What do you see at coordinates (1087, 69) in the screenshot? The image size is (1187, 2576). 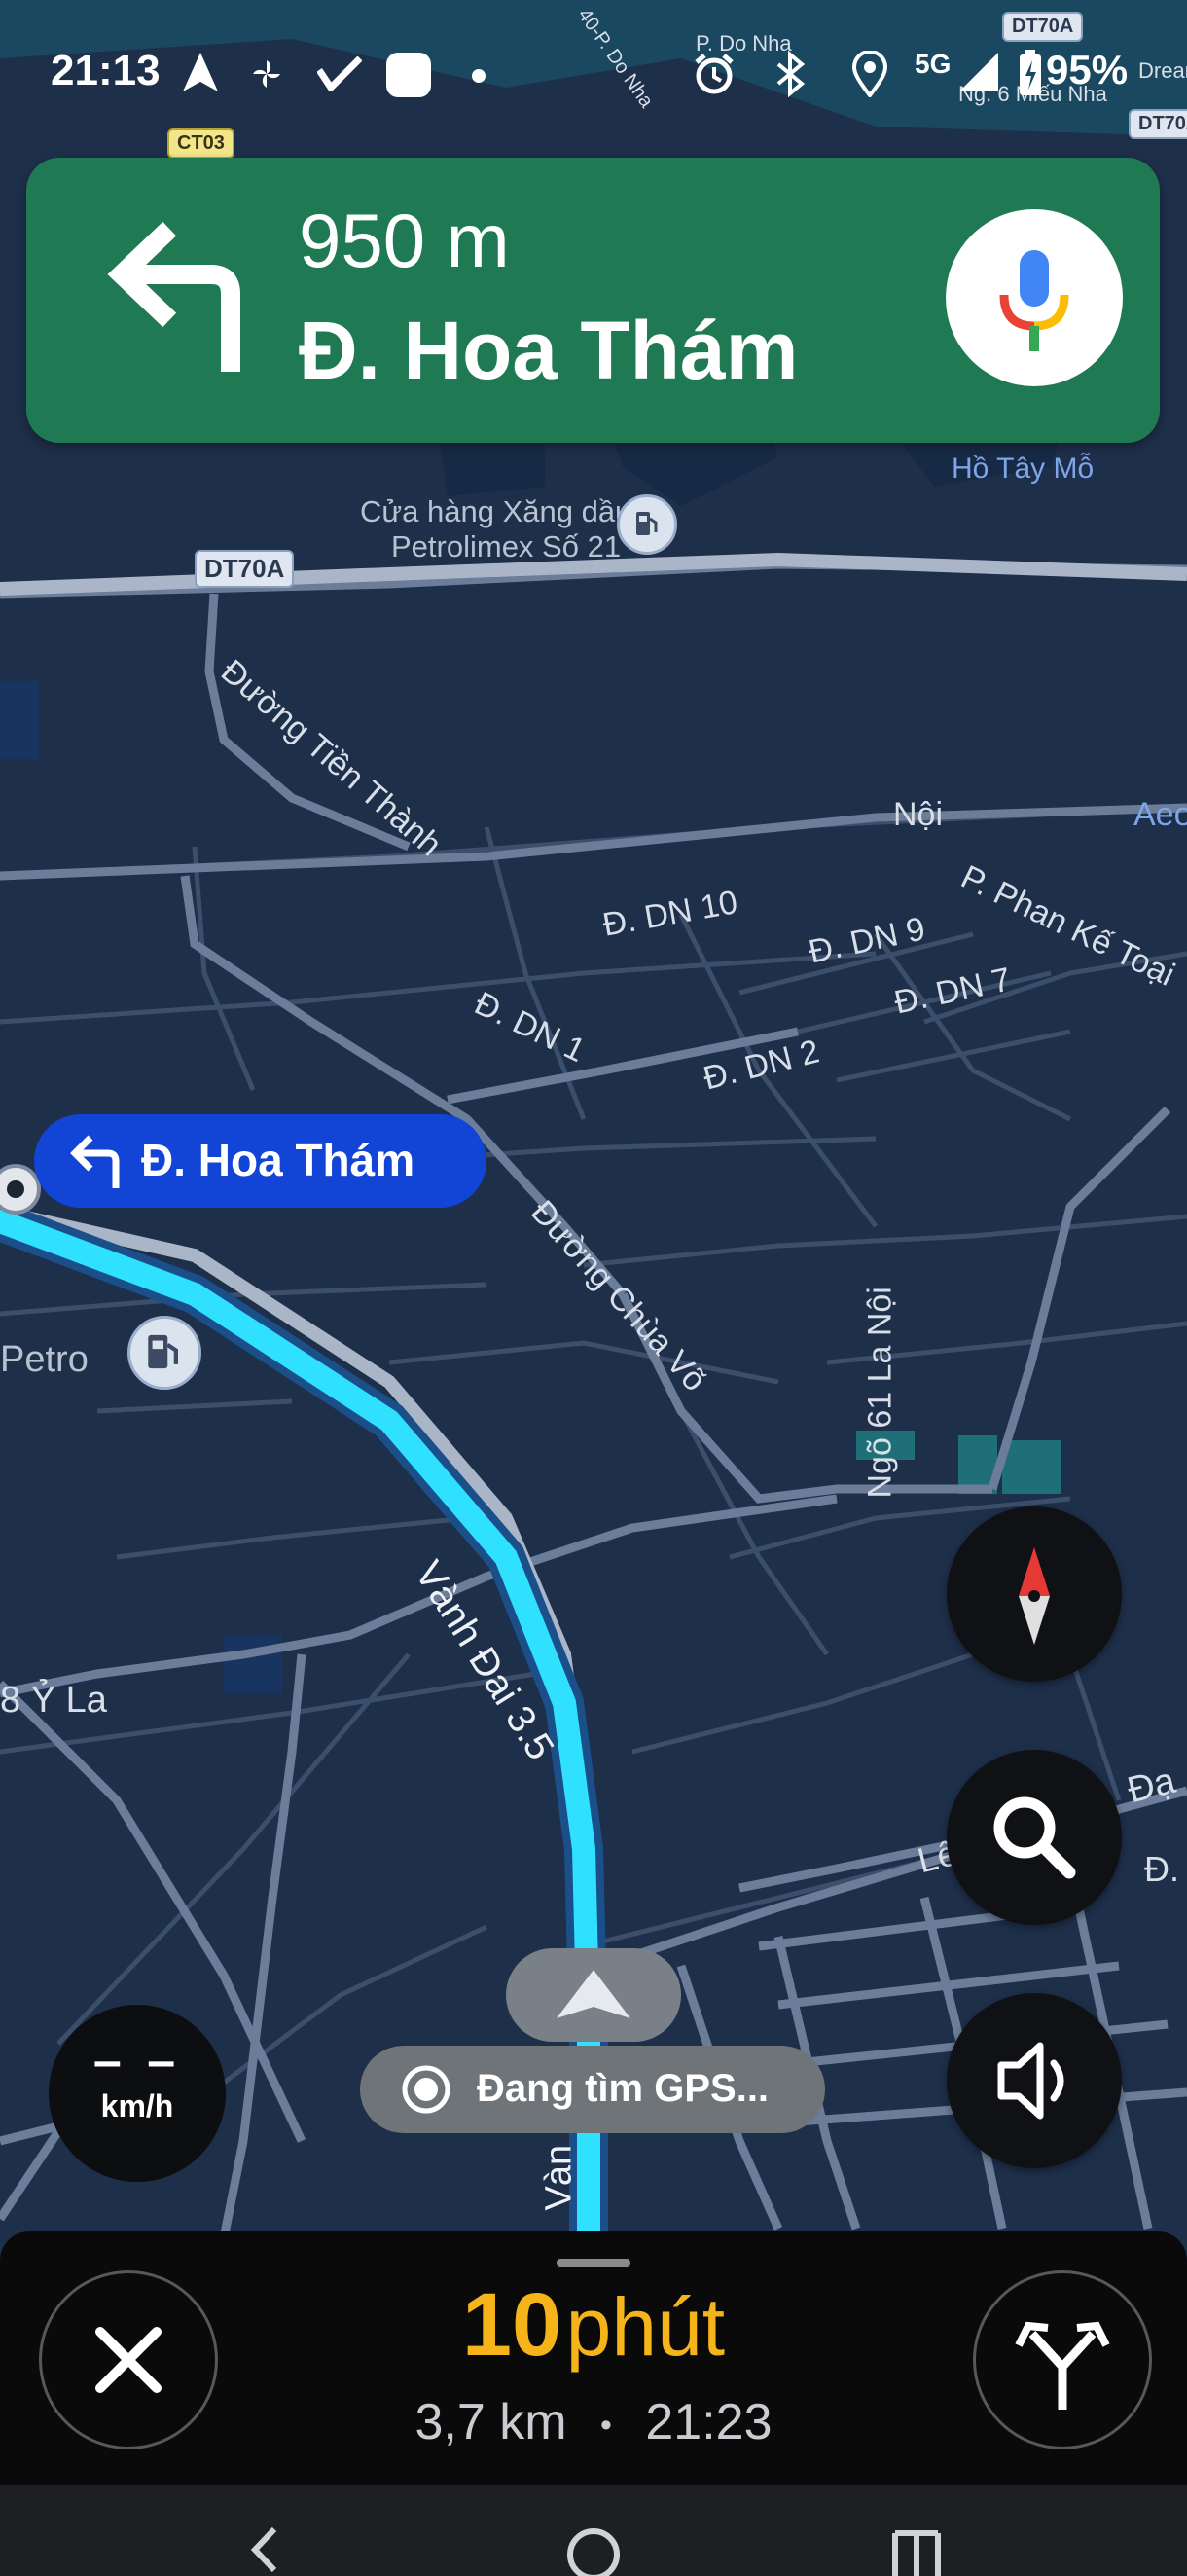 I see `battery-percent: 95%` at bounding box center [1087, 69].